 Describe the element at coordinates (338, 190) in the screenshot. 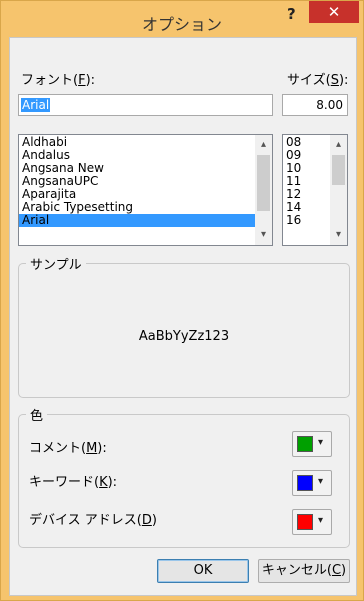

I see `size-list-scrollbar: ▴ ▾` at that location.